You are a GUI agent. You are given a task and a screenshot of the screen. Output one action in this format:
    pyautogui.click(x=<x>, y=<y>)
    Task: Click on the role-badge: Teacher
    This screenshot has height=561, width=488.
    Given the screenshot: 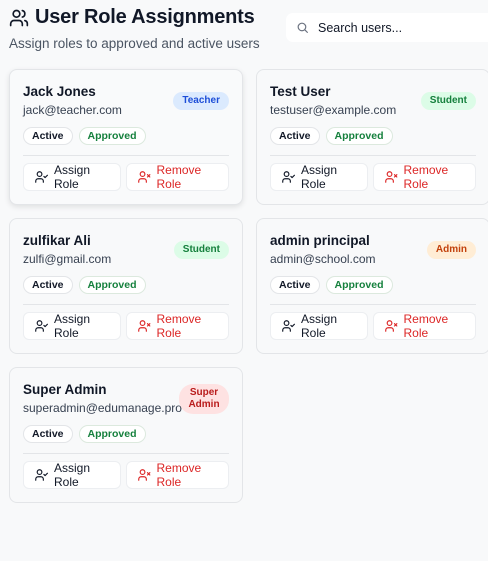 What is the action you would take?
    pyautogui.click(x=201, y=101)
    